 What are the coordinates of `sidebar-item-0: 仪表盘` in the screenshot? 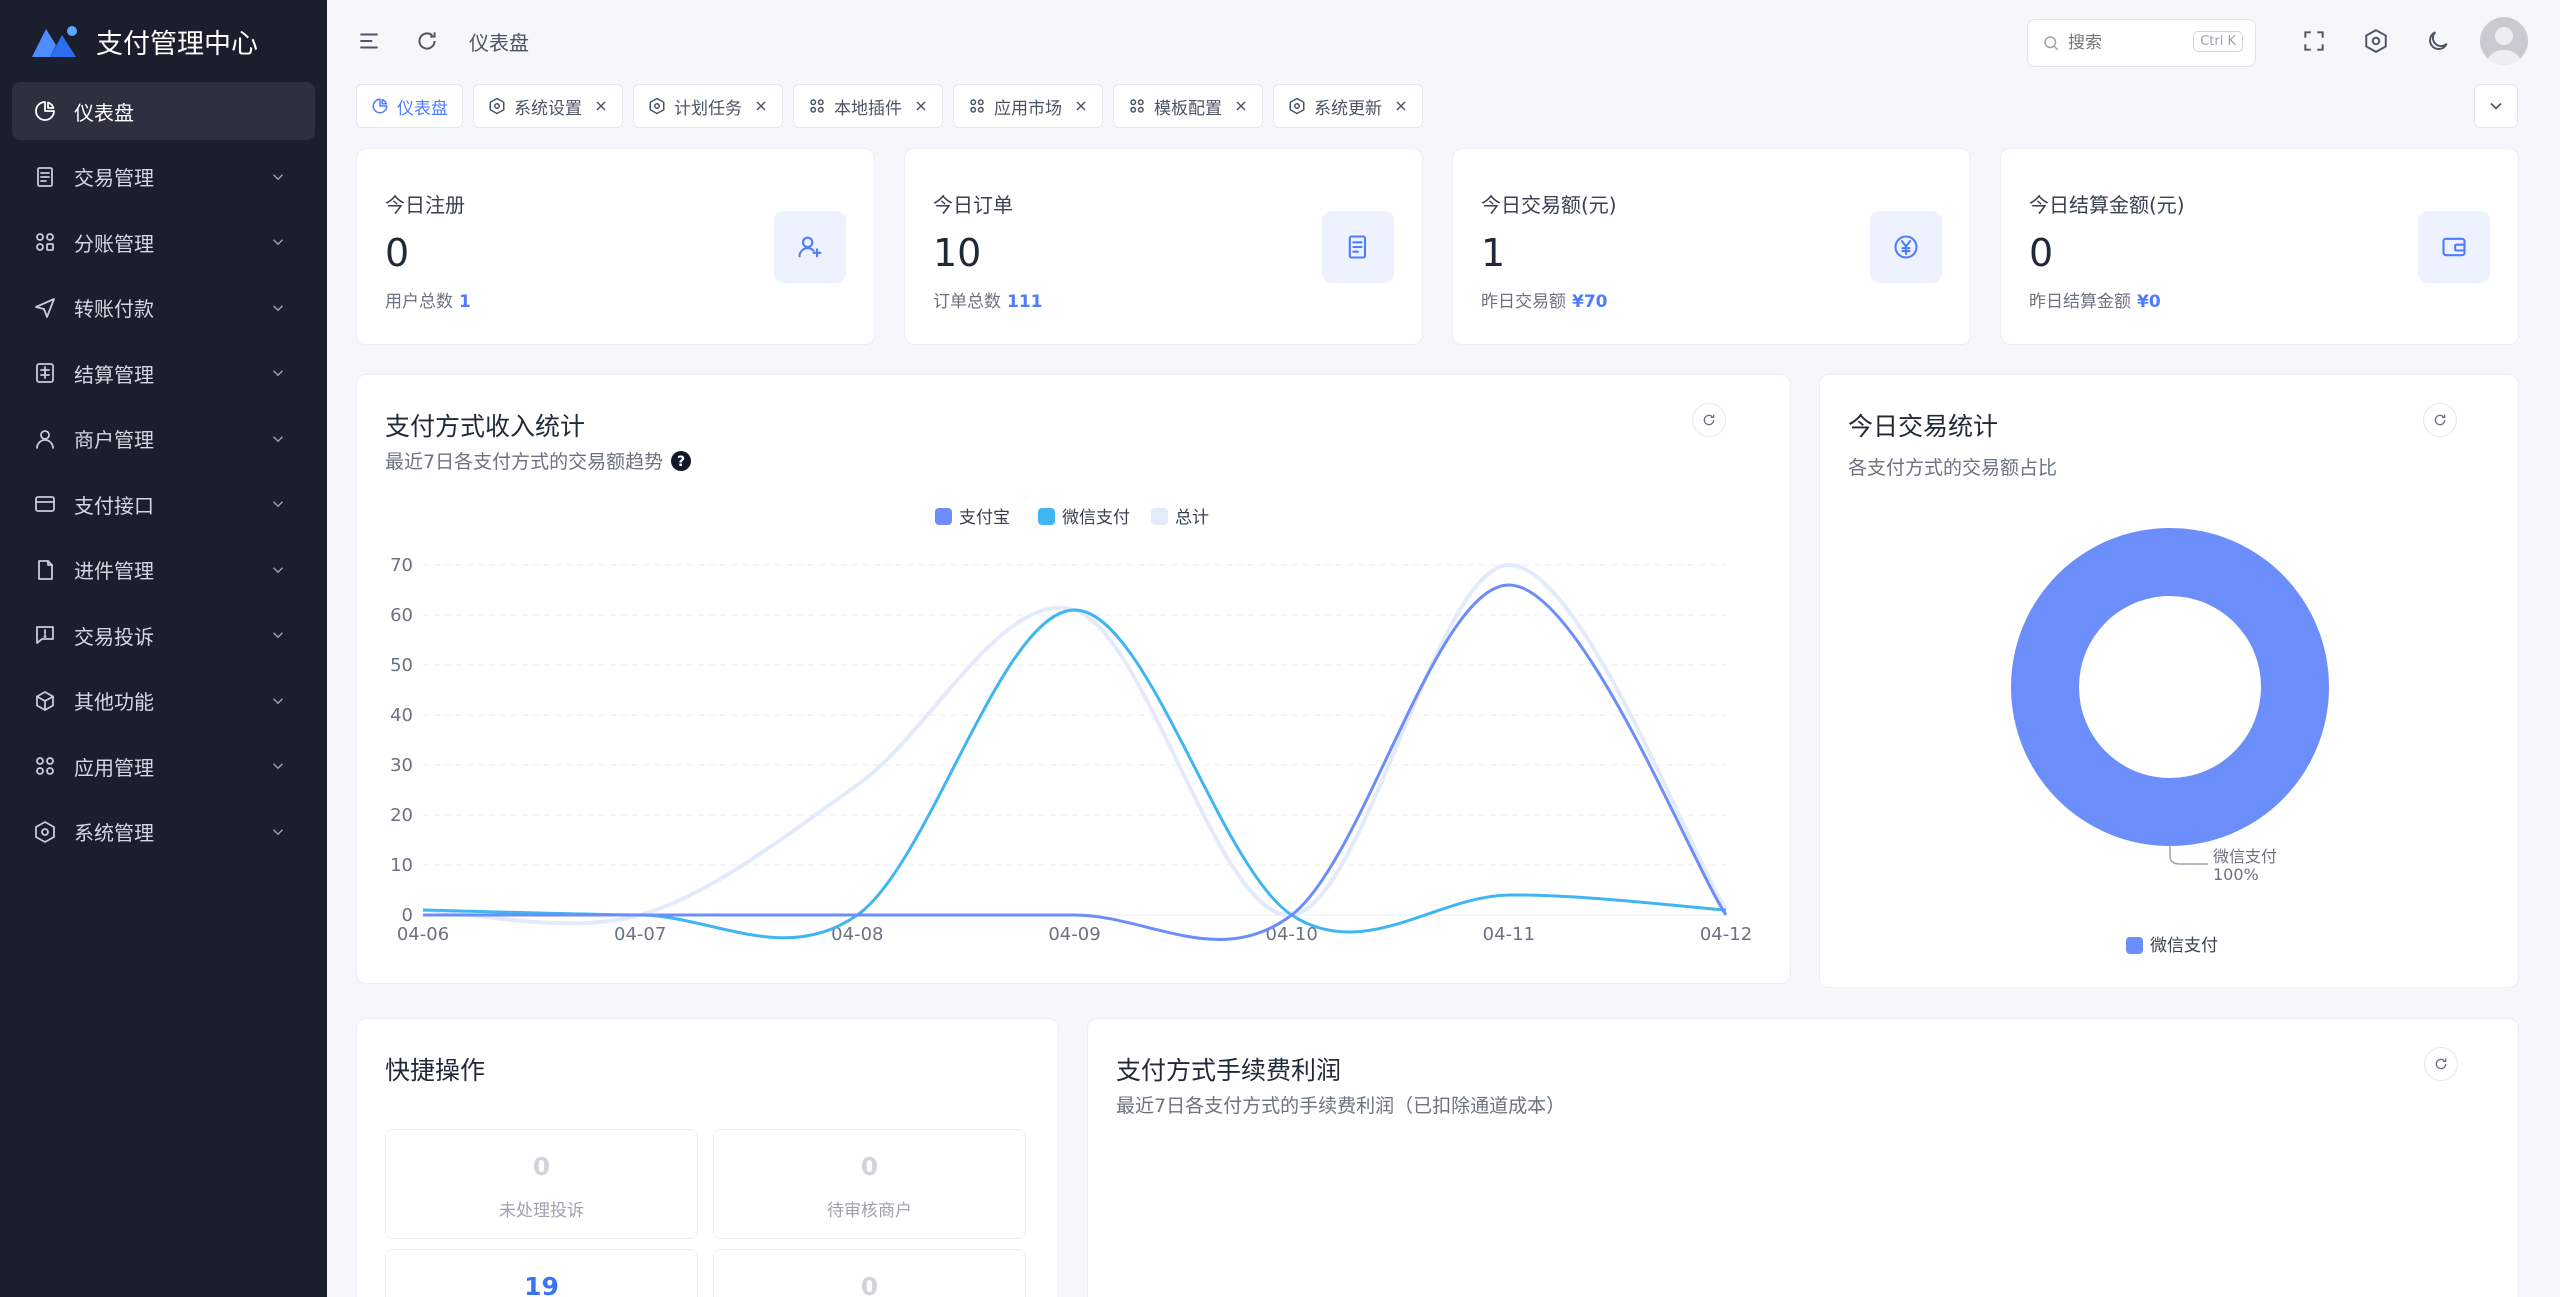 It's located at (163, 111).